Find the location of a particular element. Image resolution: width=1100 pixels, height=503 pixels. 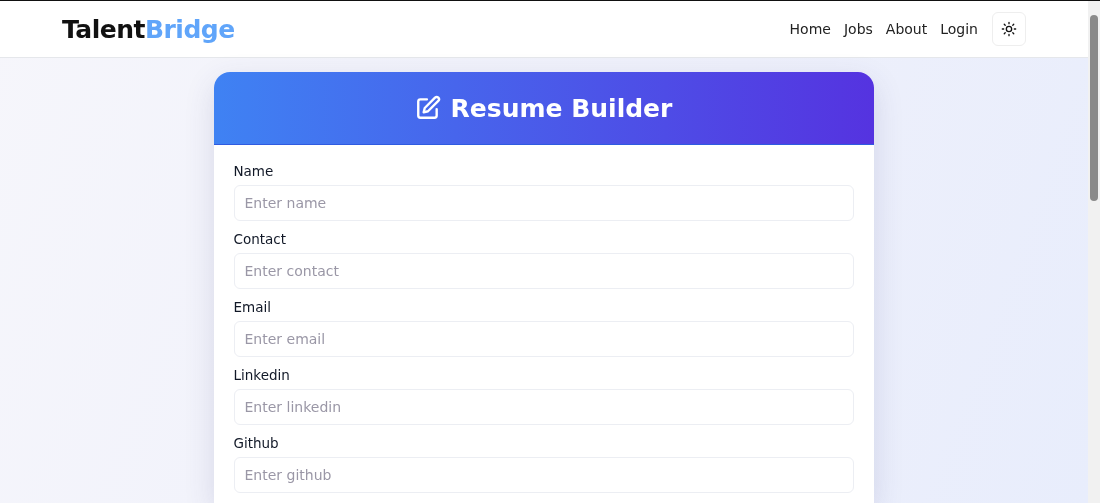

field-label: Github is located at coordinates (256, 443).